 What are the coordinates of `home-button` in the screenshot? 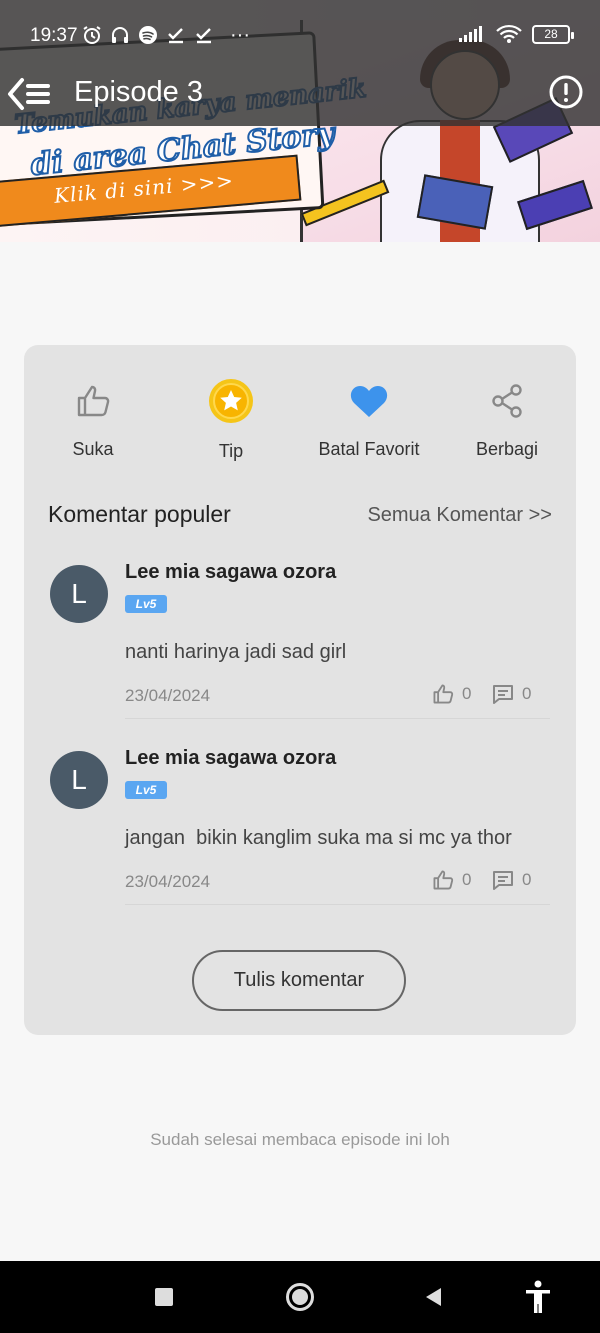 It's located at (300, 1297).